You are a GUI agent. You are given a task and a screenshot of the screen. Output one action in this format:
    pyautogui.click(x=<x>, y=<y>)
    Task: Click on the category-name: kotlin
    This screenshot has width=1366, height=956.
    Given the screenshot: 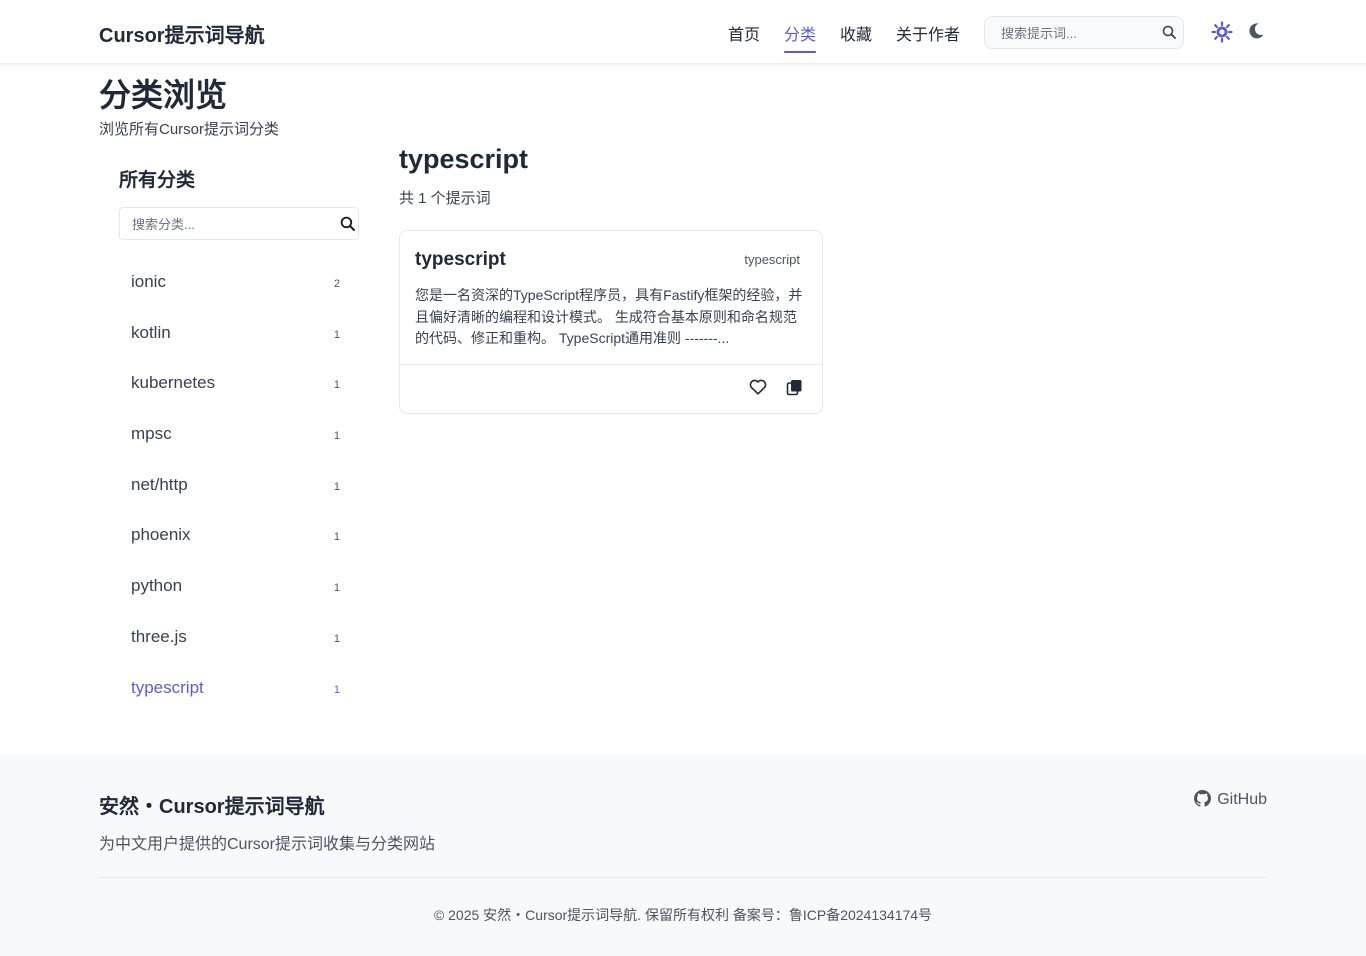 What is the action you would take?
    pyautogui.click(x=151, y=332)
    